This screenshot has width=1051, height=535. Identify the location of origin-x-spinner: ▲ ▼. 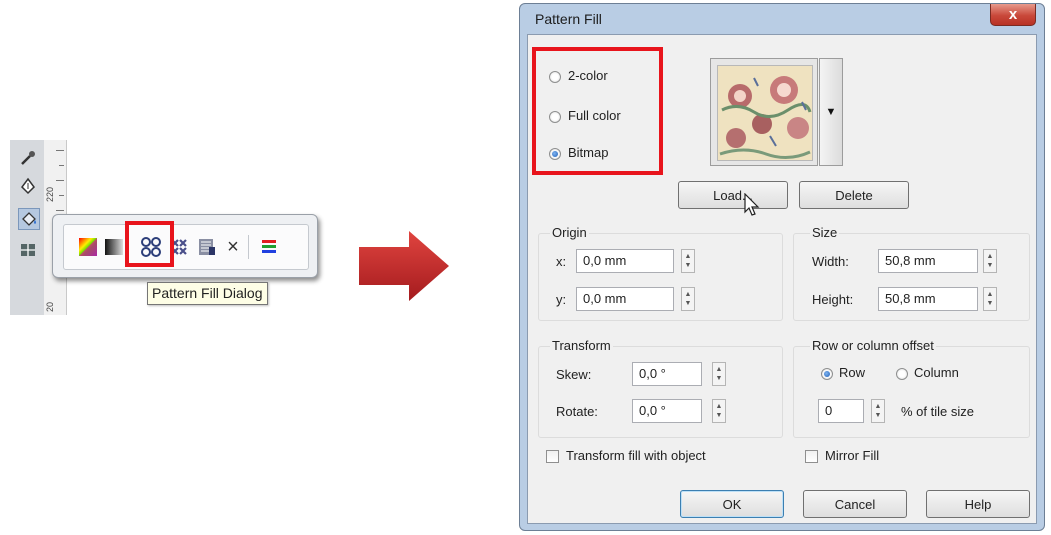
(688, 261).